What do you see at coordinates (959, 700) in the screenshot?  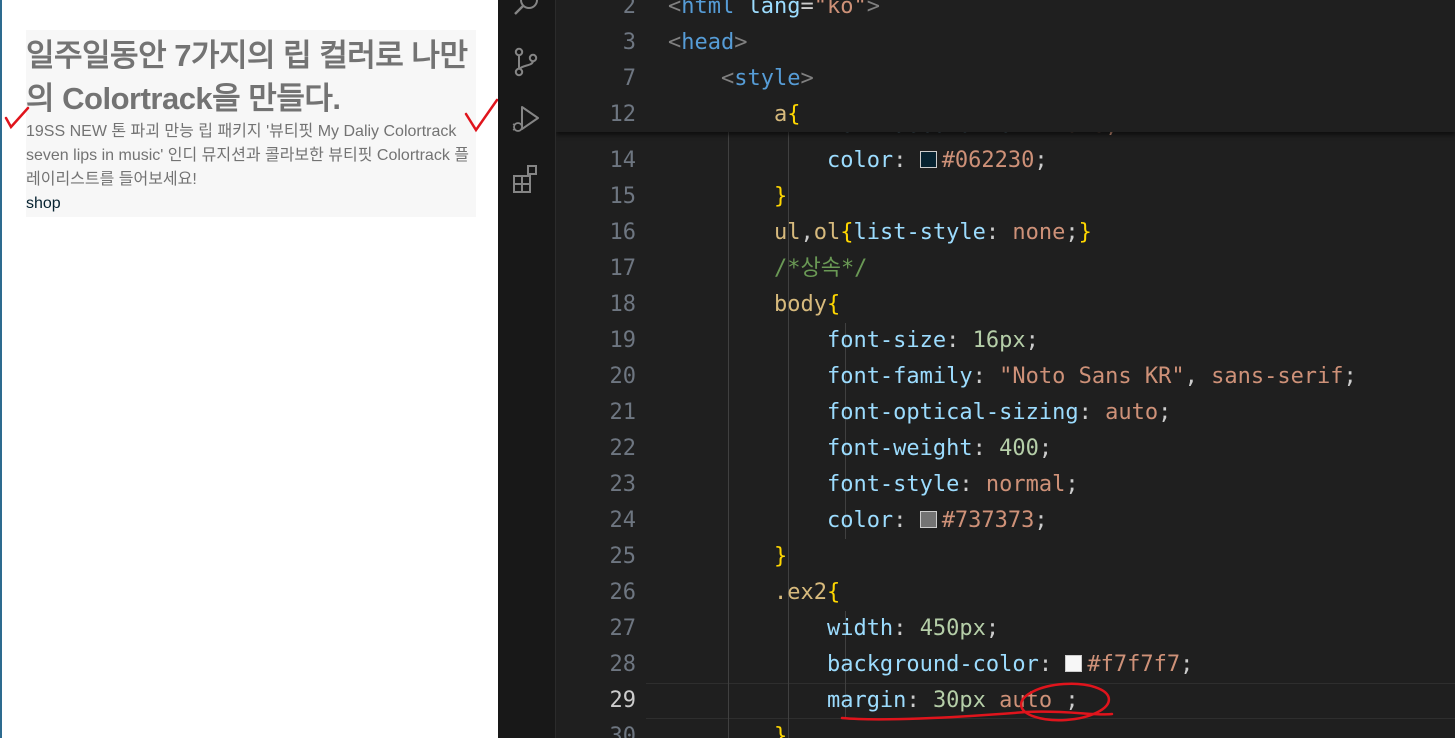 I see `code-token: 30px` at bounding box center [959, 700].